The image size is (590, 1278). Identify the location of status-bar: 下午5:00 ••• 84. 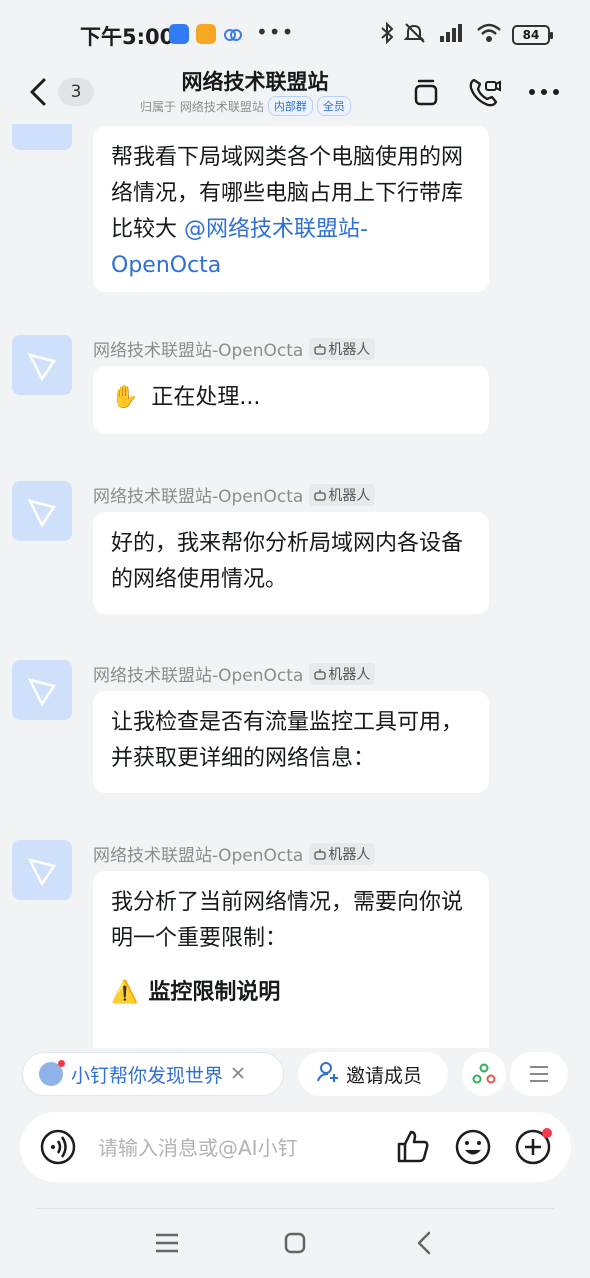
(295, 31).